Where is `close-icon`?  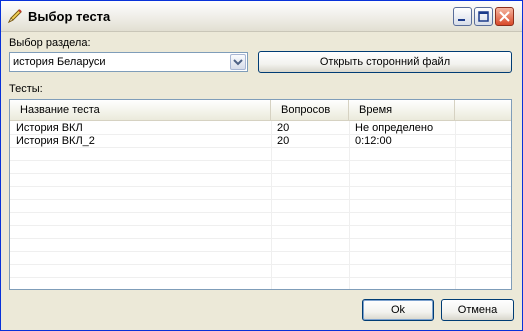 close-icon is located at coordinates (504, 16).